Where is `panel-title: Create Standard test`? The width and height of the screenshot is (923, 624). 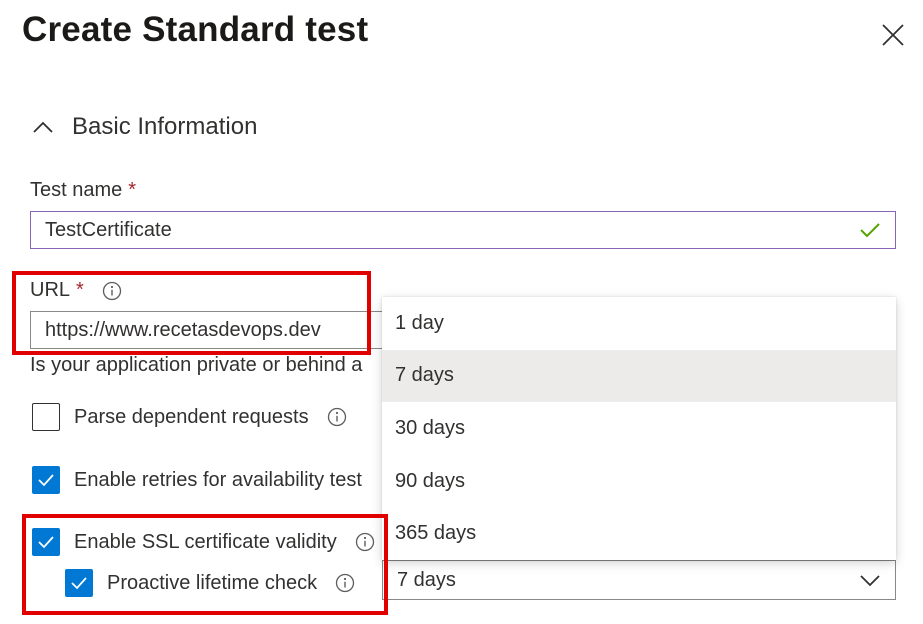
panel-title: Create Standard test is located at coordinates (195, 29).